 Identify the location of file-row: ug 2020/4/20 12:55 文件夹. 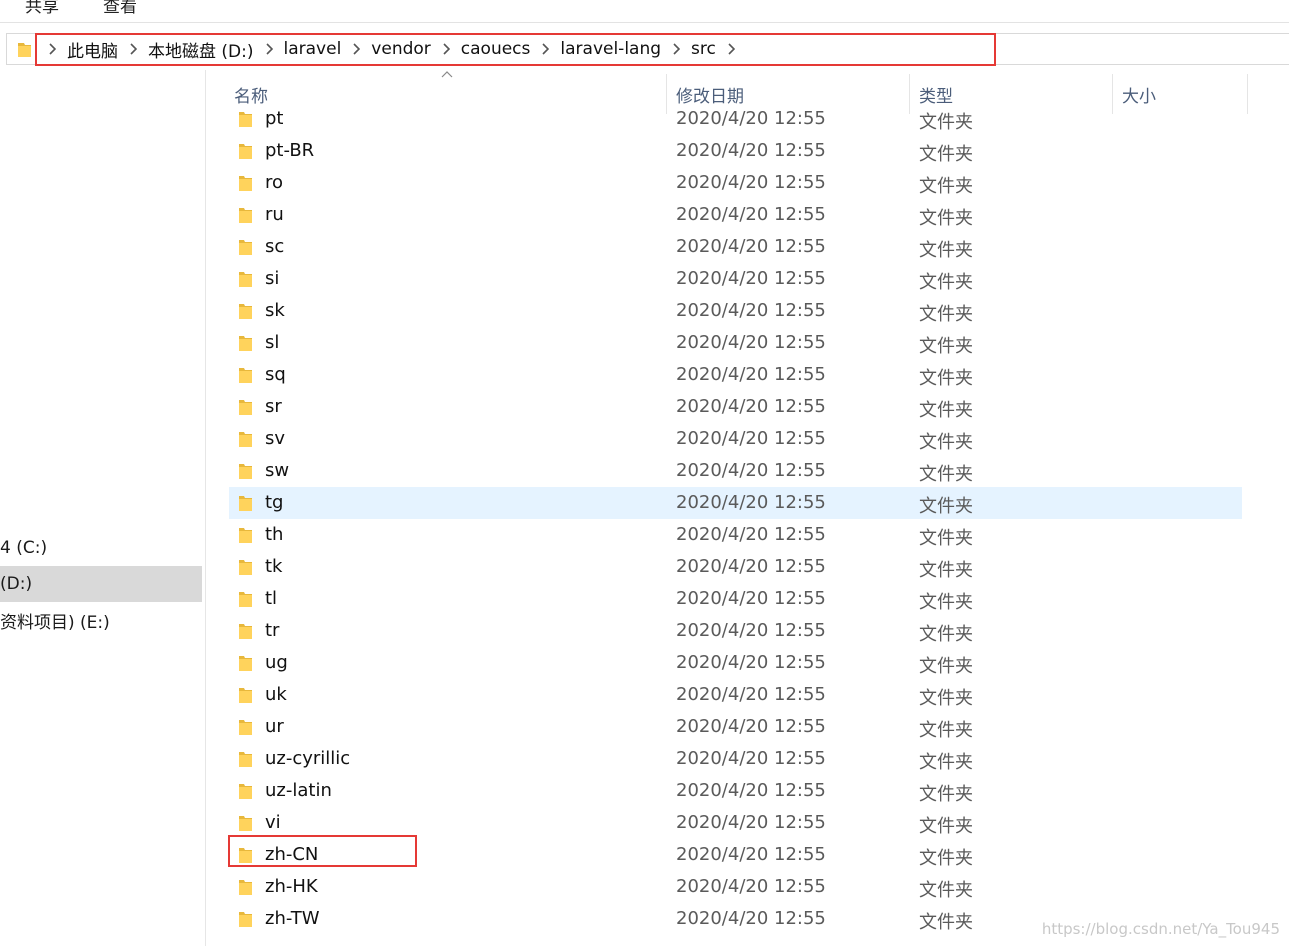
(735, 663).